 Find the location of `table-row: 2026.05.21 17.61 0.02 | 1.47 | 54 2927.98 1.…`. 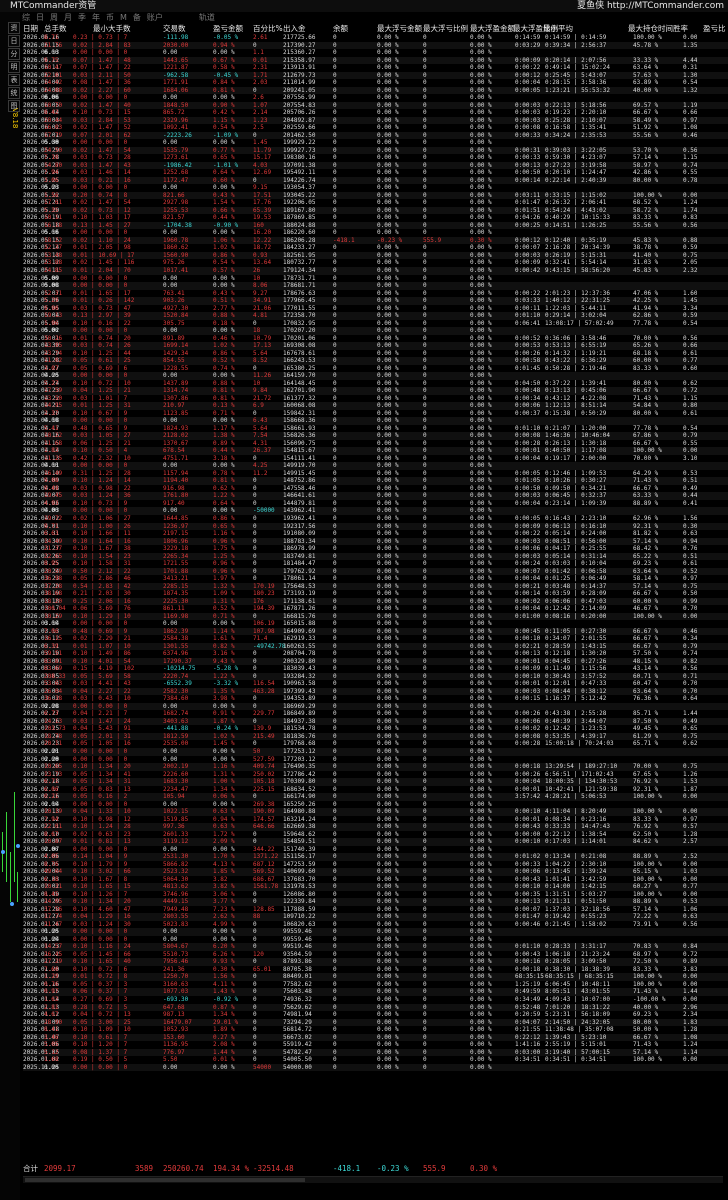

table-row: 2026.05.21 17.61 0.02 | 1.47 | 54 2927.98 1.… is located at coordinates (375, 203).